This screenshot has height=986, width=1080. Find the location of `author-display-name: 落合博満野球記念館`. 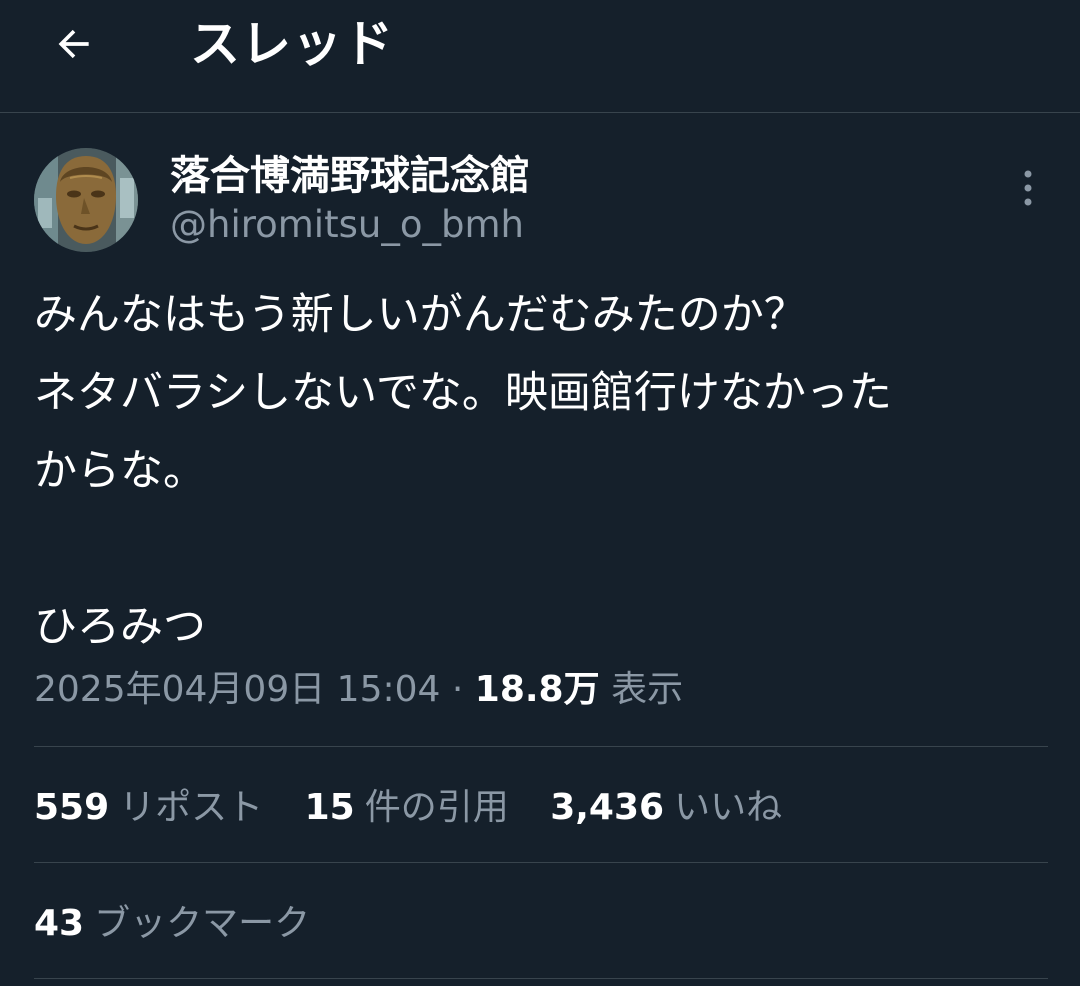

author-display-name: 落合博満野球記念館 is located at coordinates (350, 176).